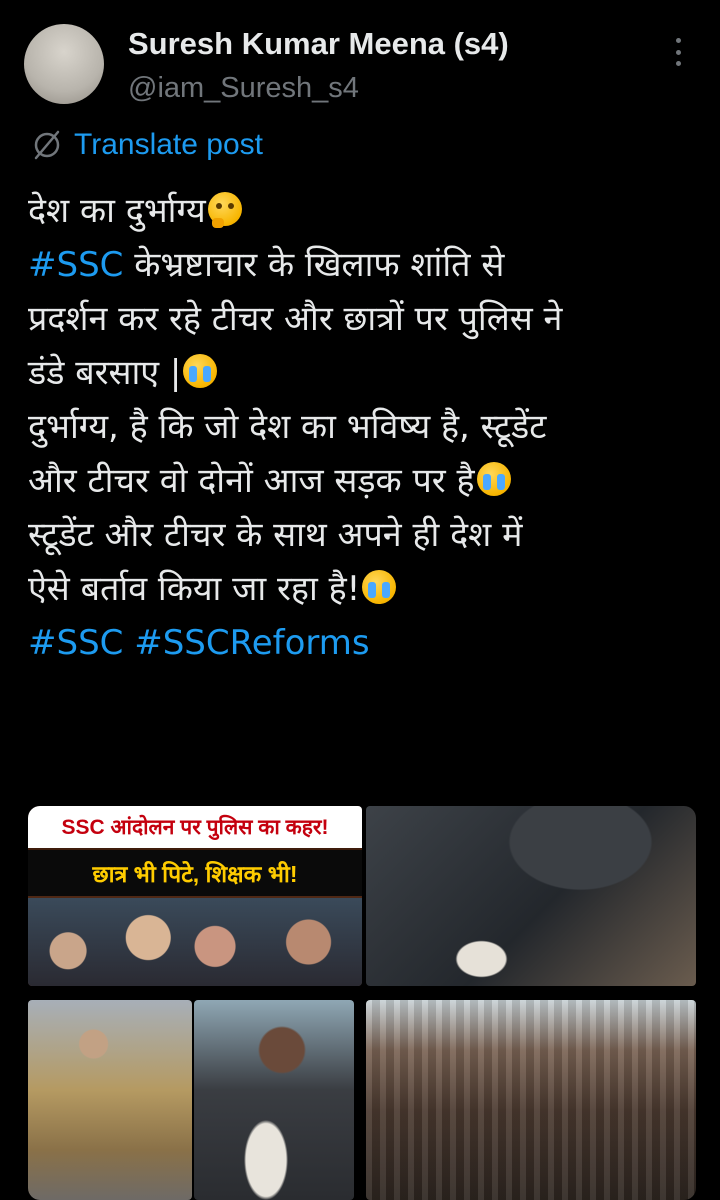 This screenshot has width=720, height=1200. I want to click on media-image-protest-crowd, so click(531, 1100).